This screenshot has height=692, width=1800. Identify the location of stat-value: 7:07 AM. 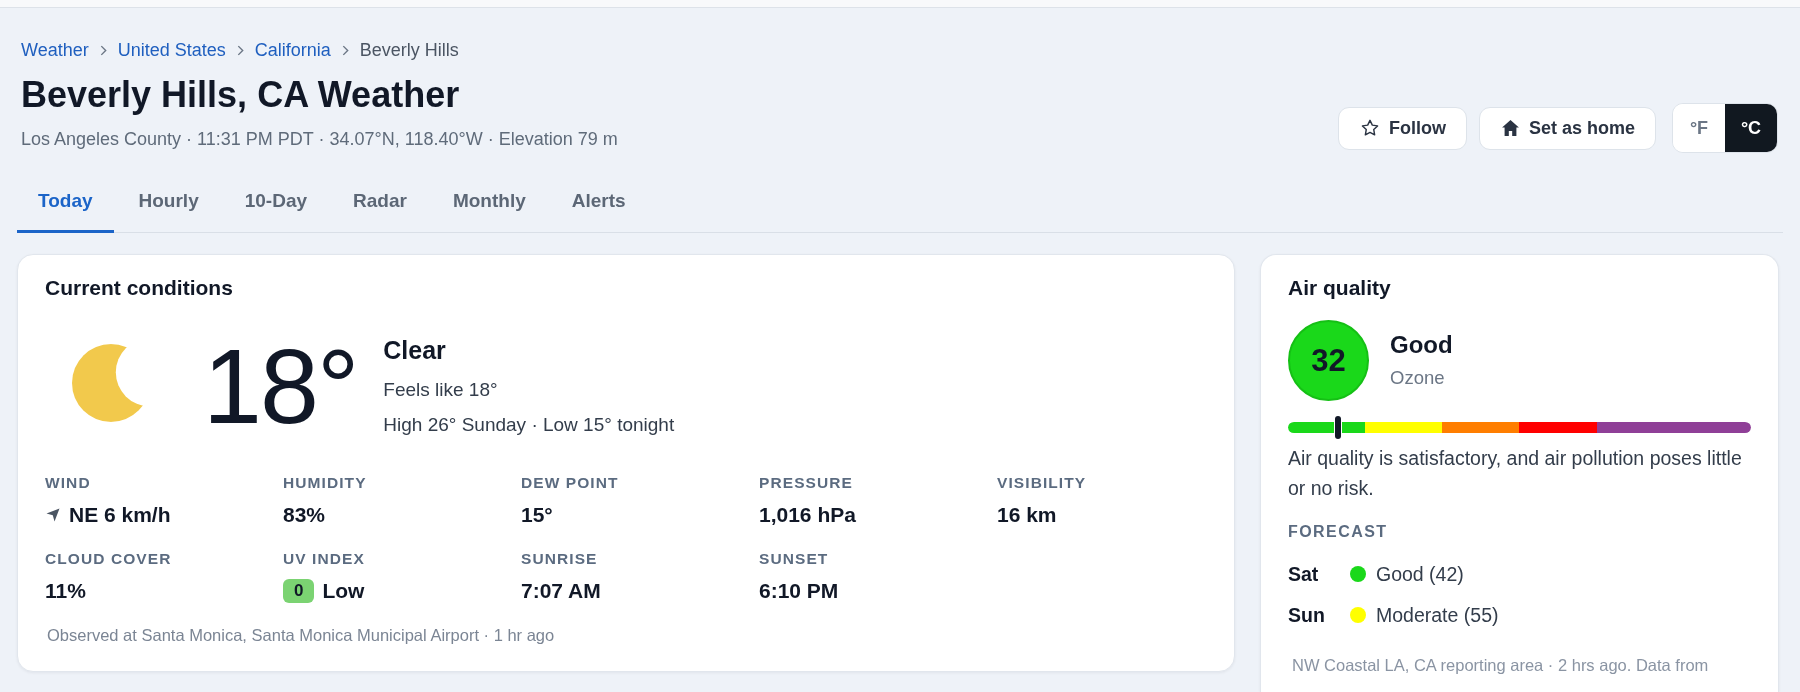
(561, 591).